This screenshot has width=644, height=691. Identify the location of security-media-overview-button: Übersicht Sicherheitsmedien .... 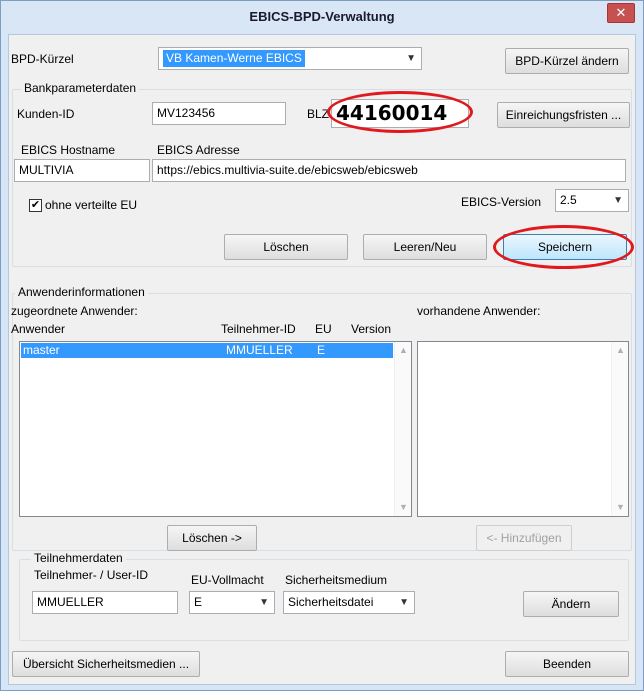
(106, 664).